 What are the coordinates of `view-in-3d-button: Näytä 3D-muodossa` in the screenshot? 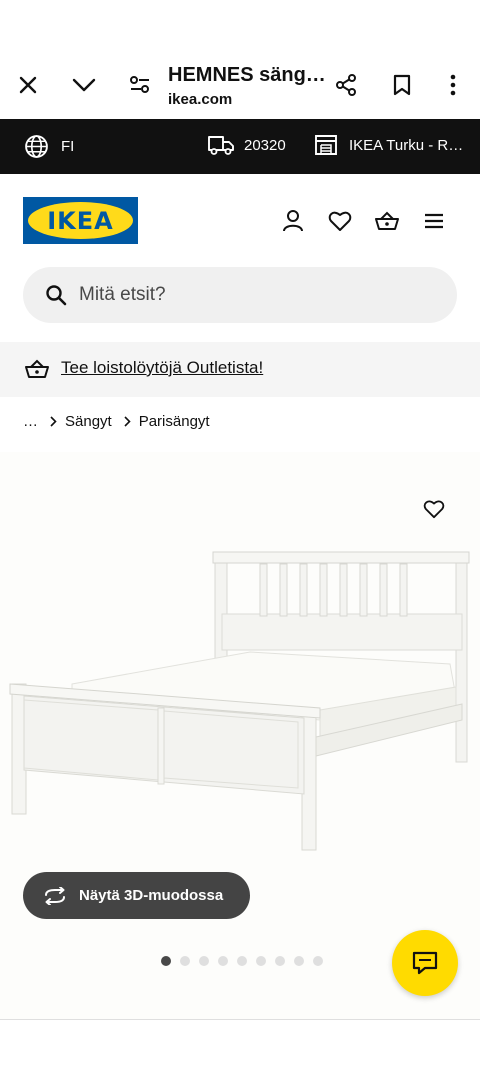 It's located at (136, 895).